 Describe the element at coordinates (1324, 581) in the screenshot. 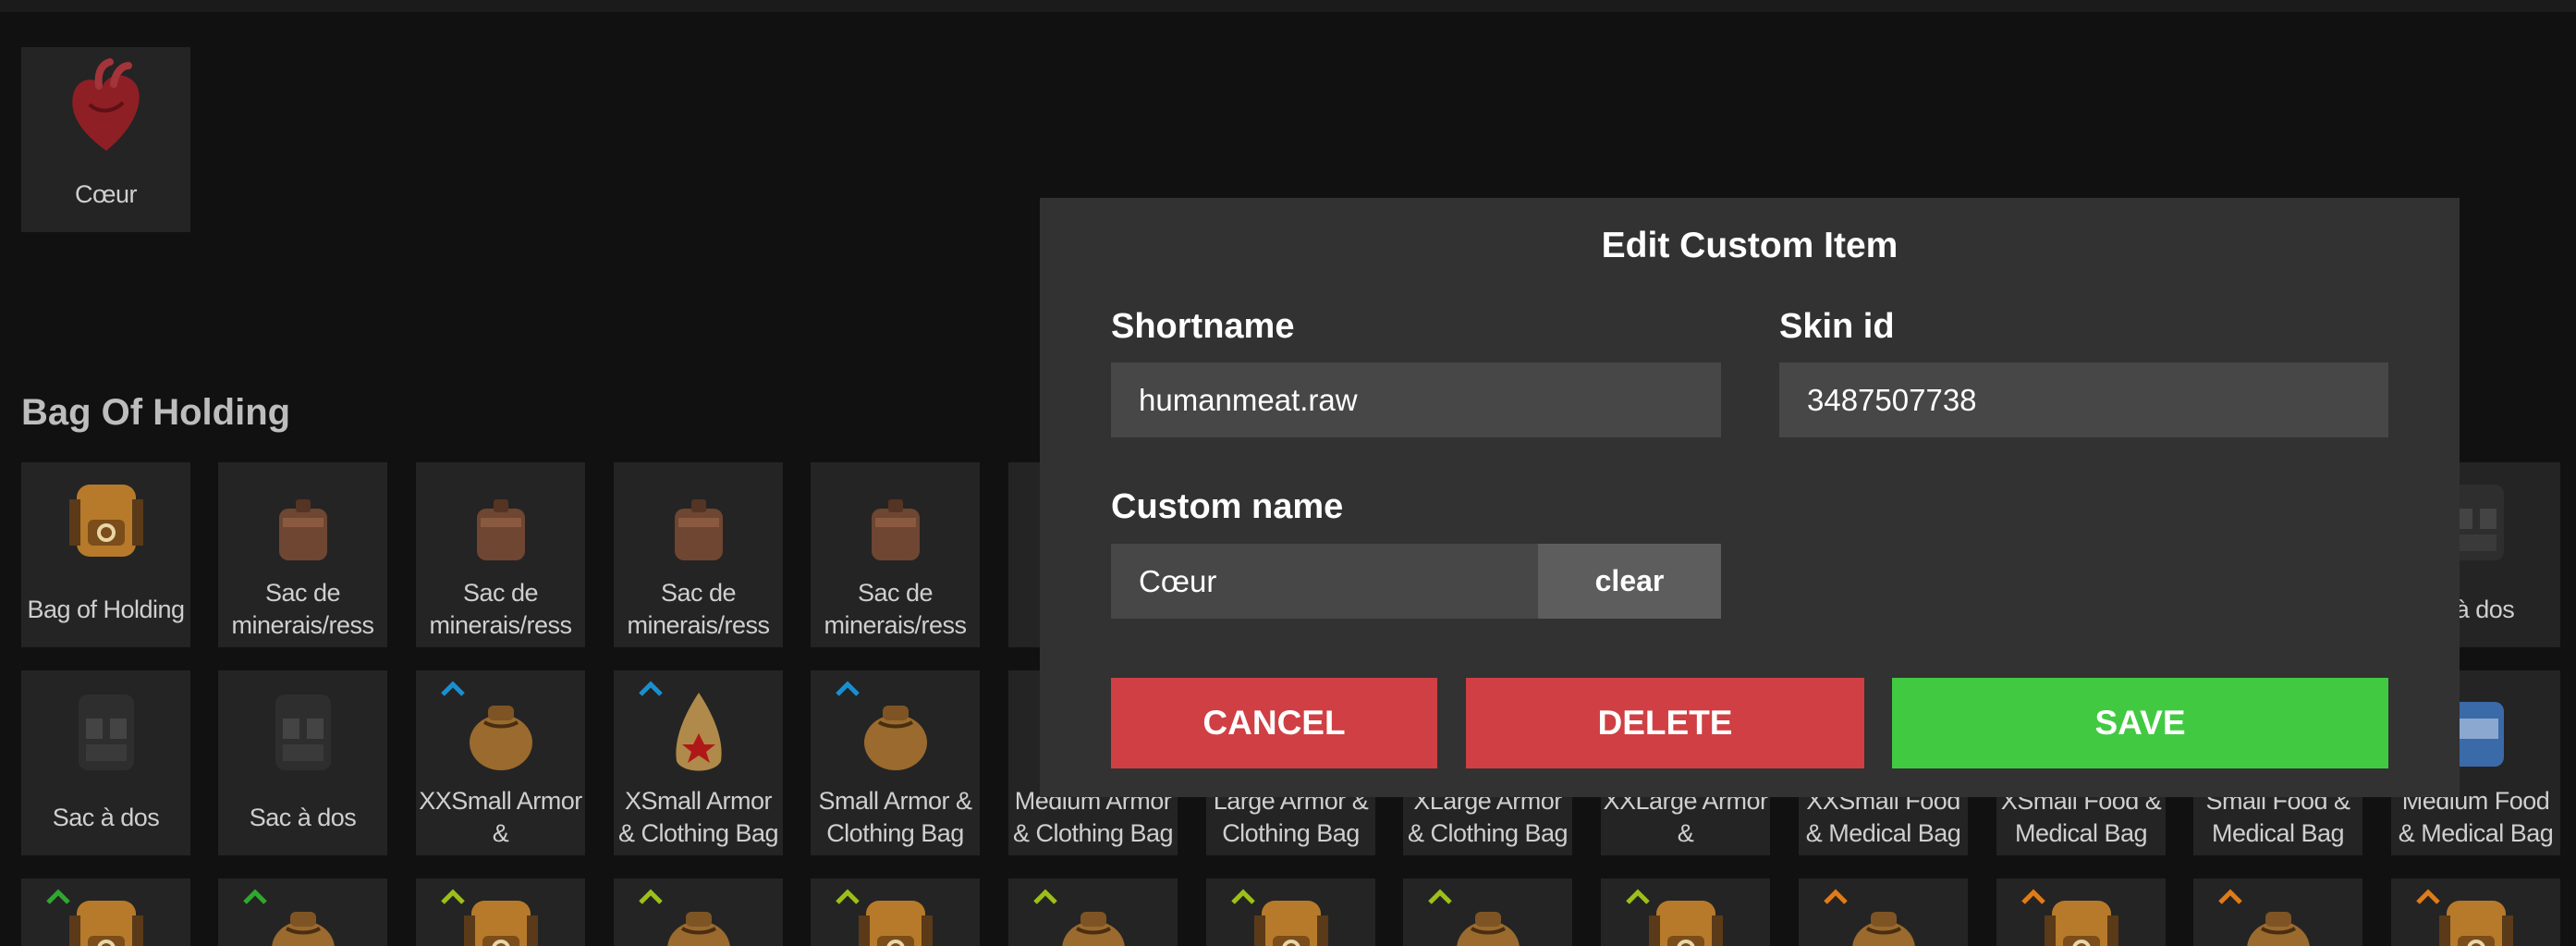

I see `custom-name-field: Cœur` at that location.